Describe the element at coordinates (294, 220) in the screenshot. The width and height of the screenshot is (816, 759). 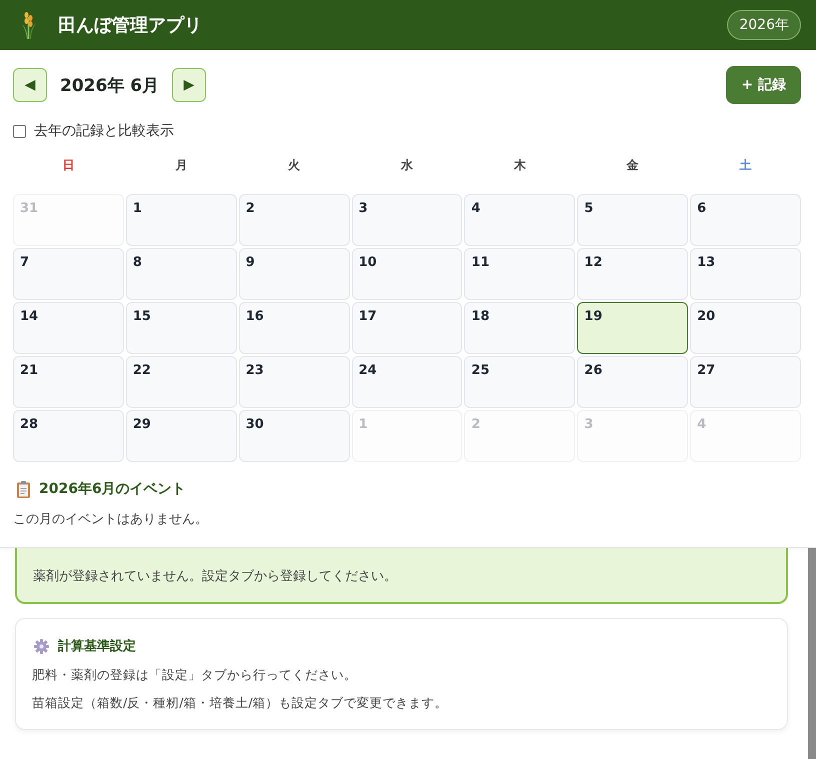
I see `day-cell: 2` at that location.